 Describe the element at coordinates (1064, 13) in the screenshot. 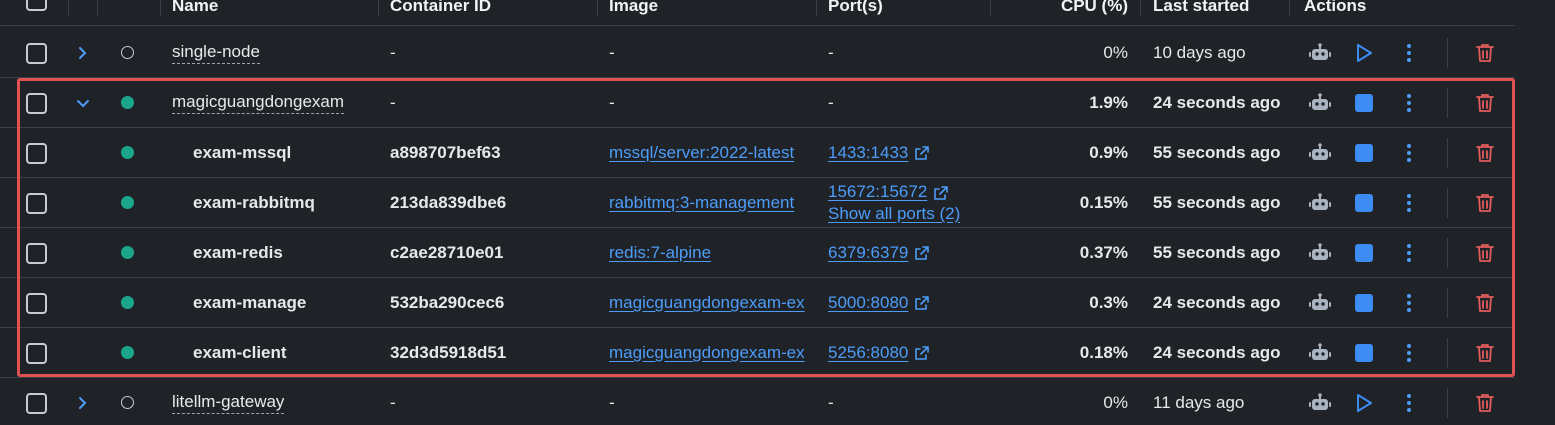

I see `column-header-cpu: CPU (%)` at that location.